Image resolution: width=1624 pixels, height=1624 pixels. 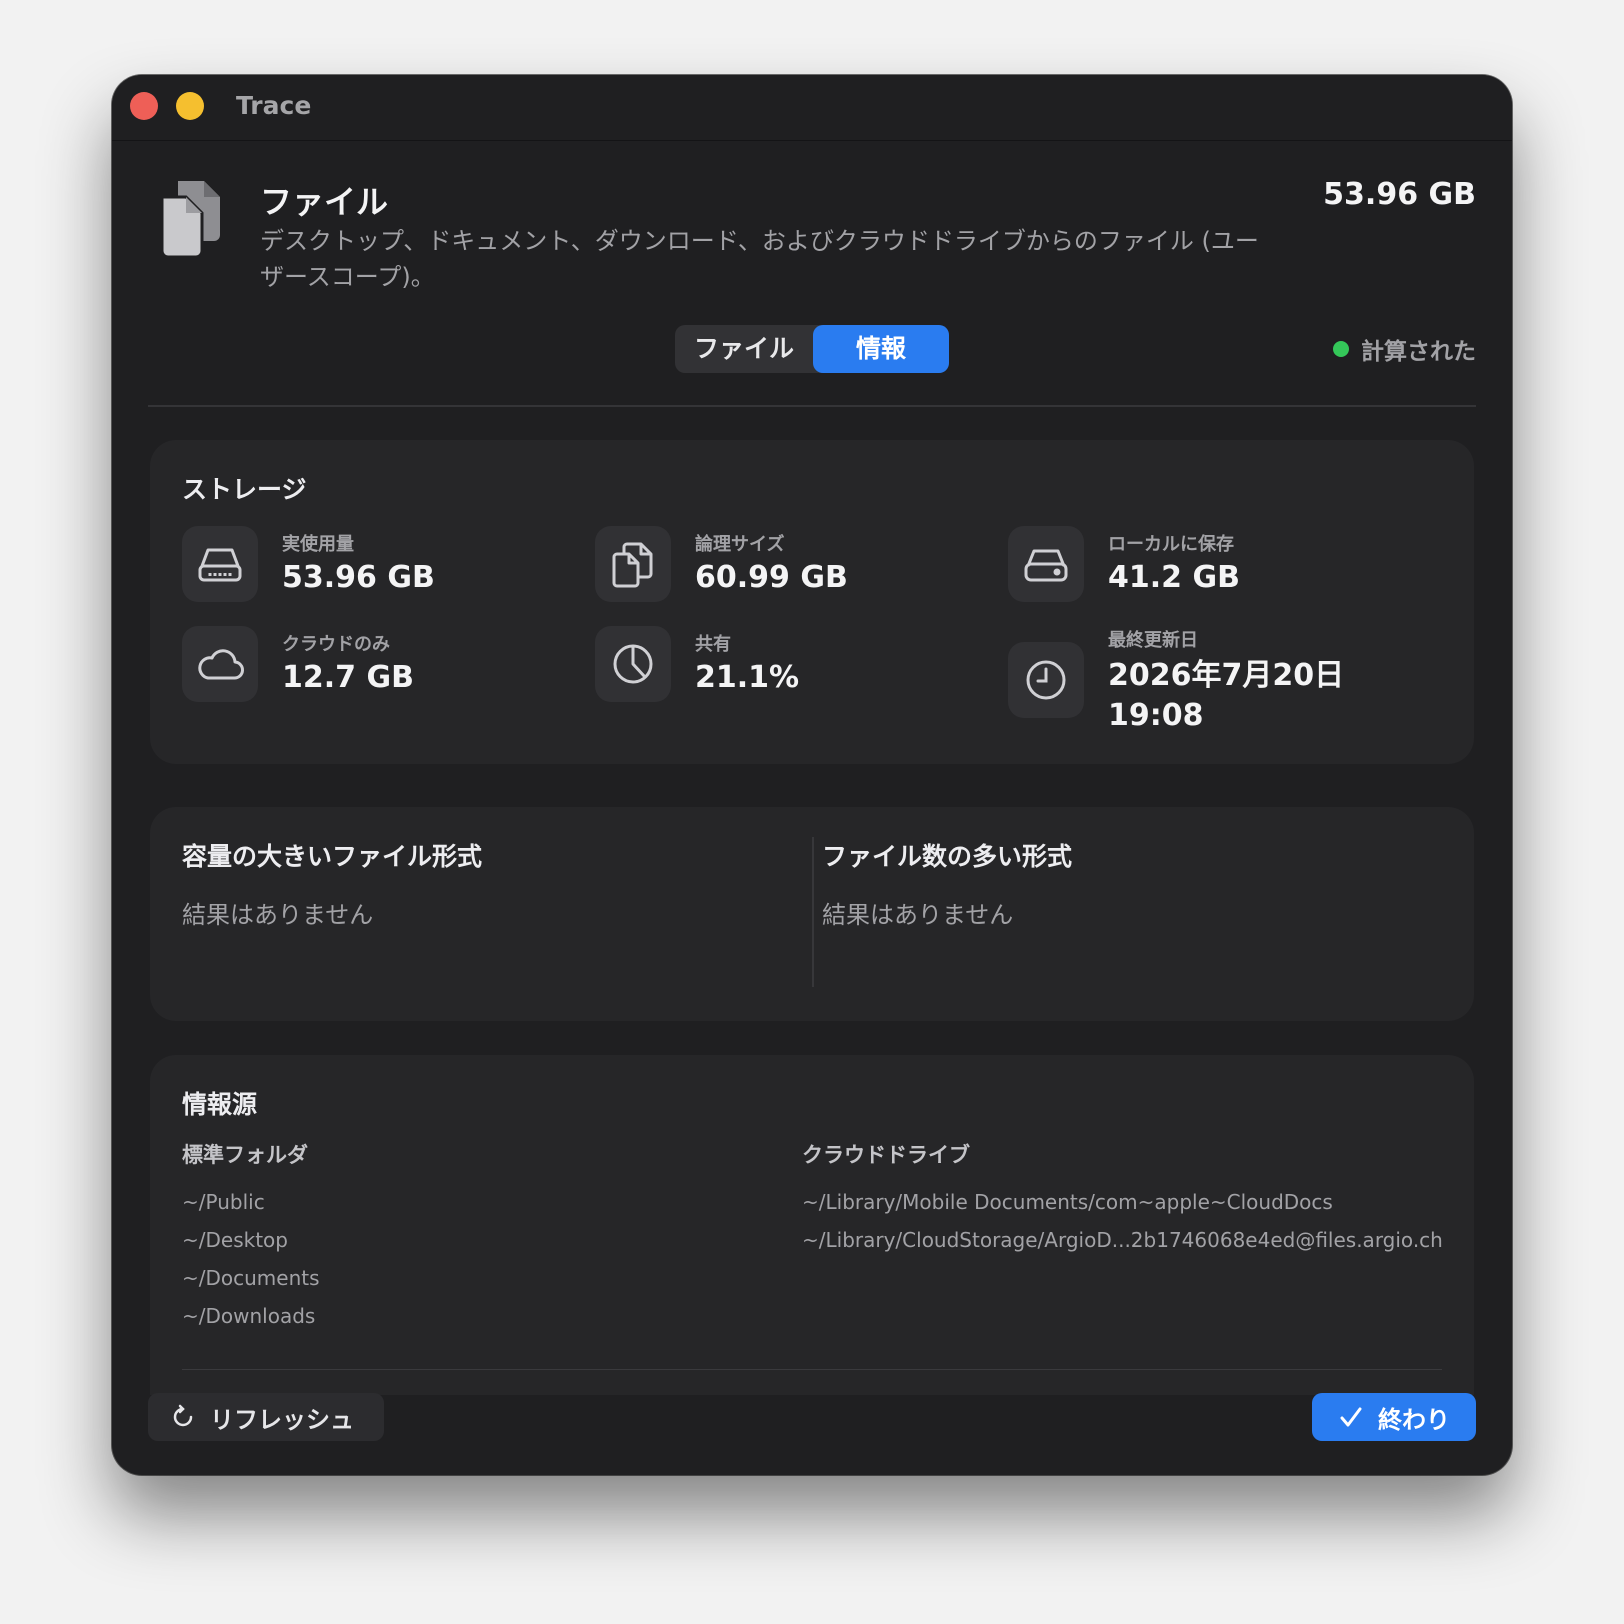 I want to click on close-window-button, so click(x=144, y=106).